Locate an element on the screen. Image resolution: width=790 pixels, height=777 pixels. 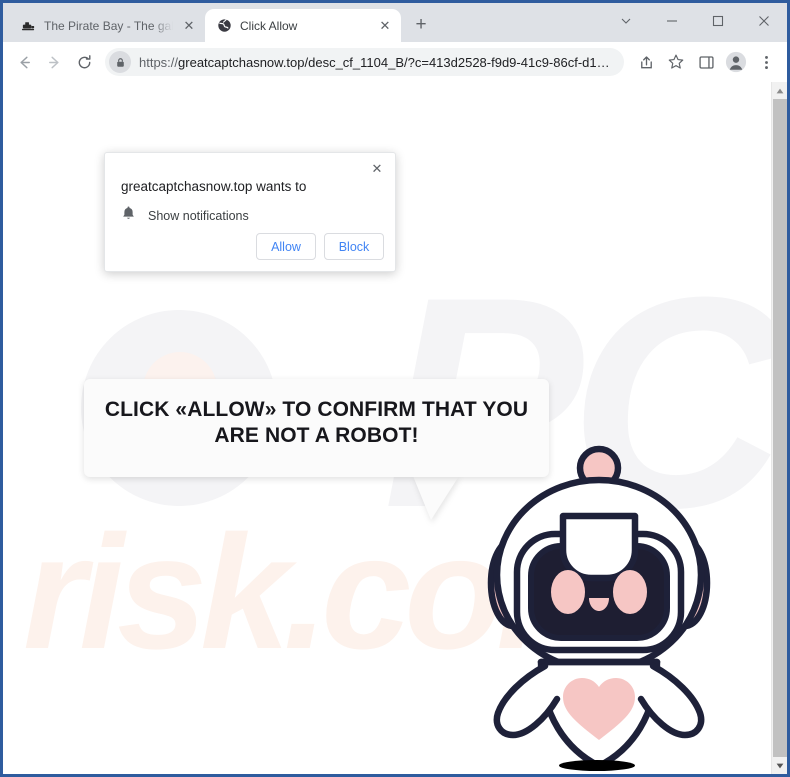
block-button: Block is located at coordinates (354, 246).